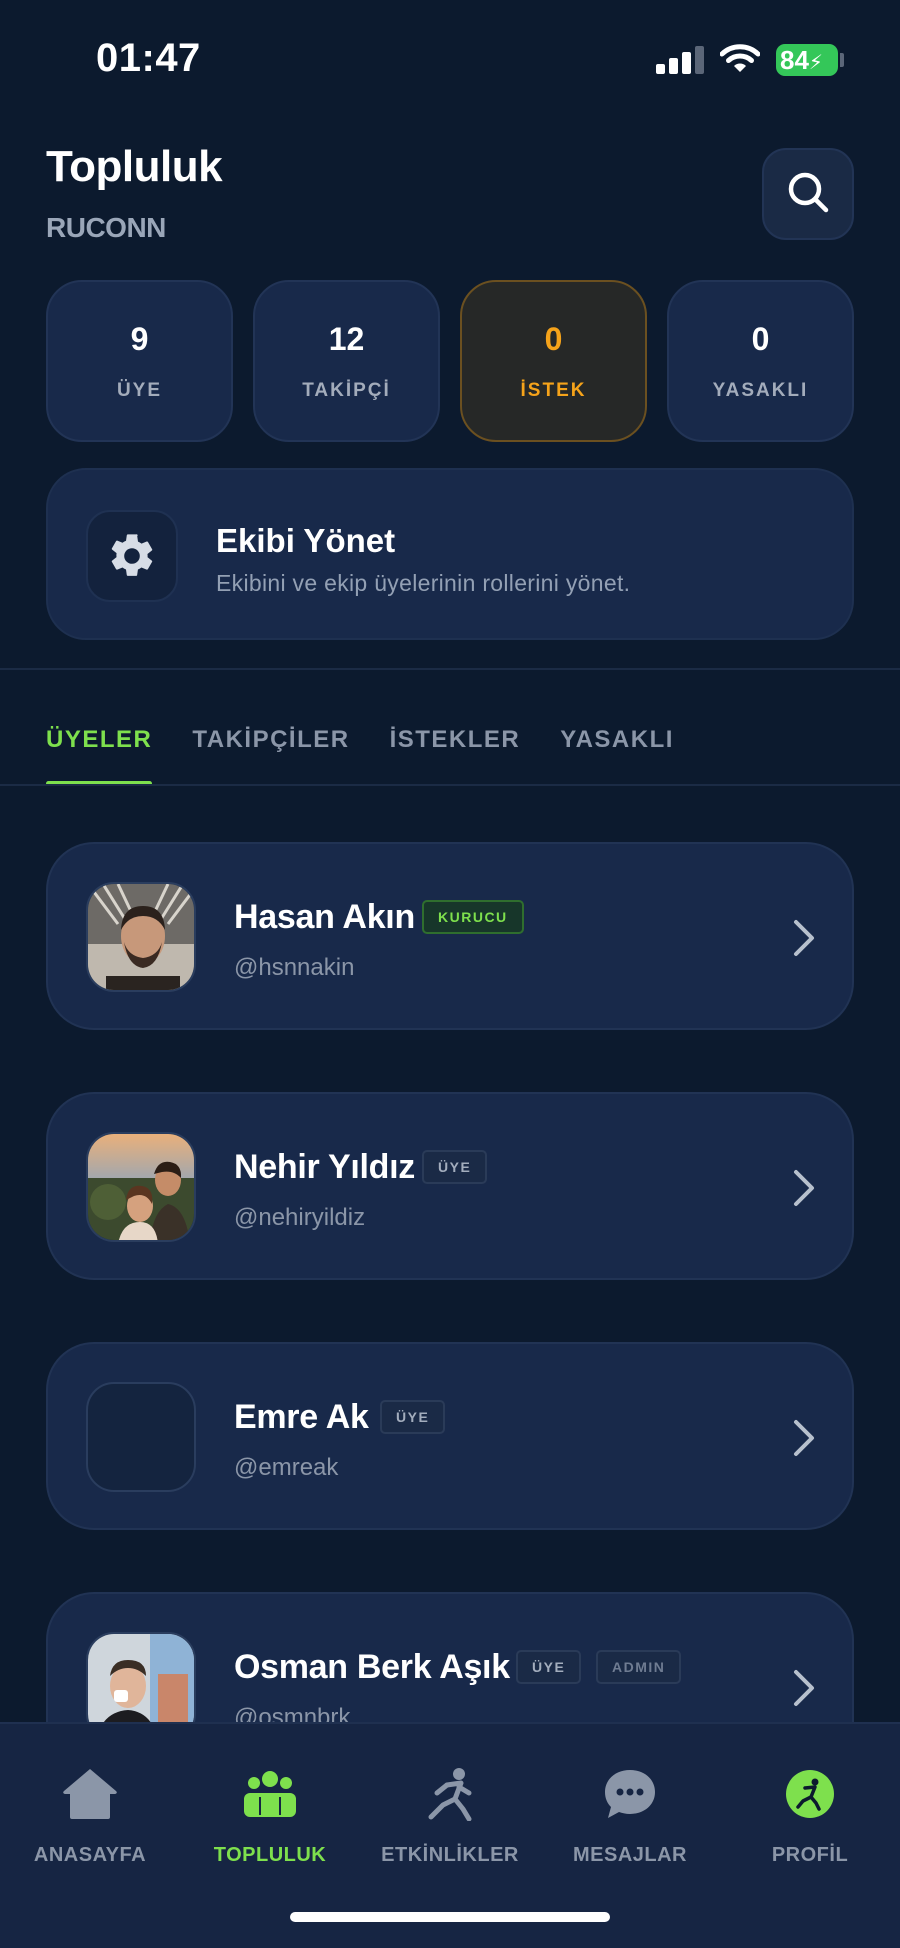 The height and width of the screenshot is (1948, 900). I want to click on nav-community: TOPLULUK, so click(270, 1815).